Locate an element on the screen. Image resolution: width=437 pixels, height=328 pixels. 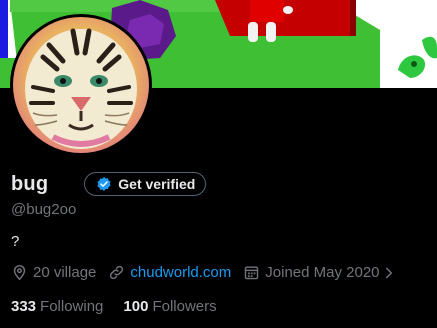
joined-item: Joined May 2020 is located at coordinates (321, 272).